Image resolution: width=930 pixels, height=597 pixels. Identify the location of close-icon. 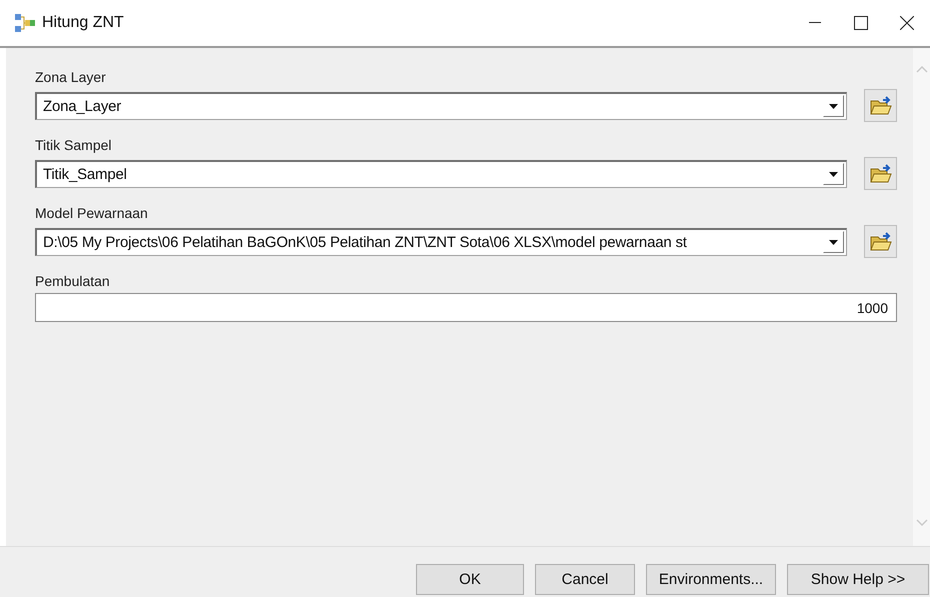
(907, 23).